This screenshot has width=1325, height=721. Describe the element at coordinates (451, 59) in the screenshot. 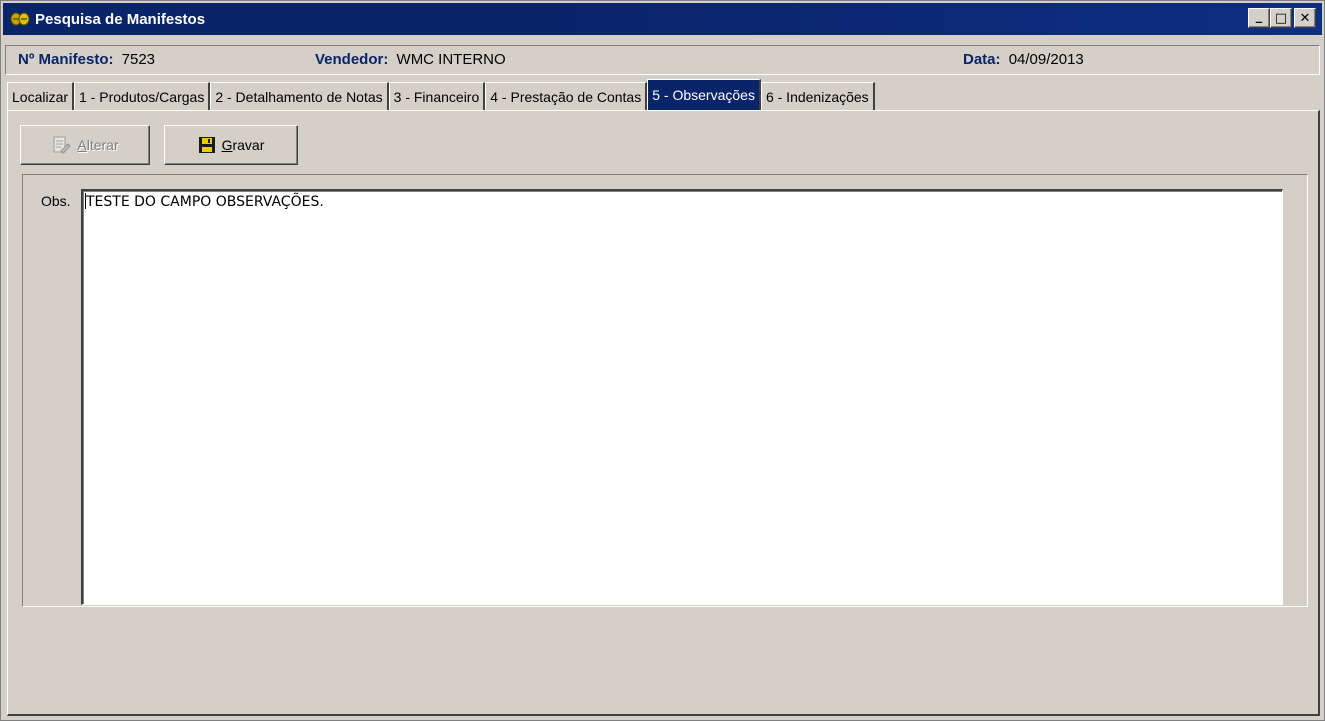

I see `seller-value: WMC INTERNO` at that location.